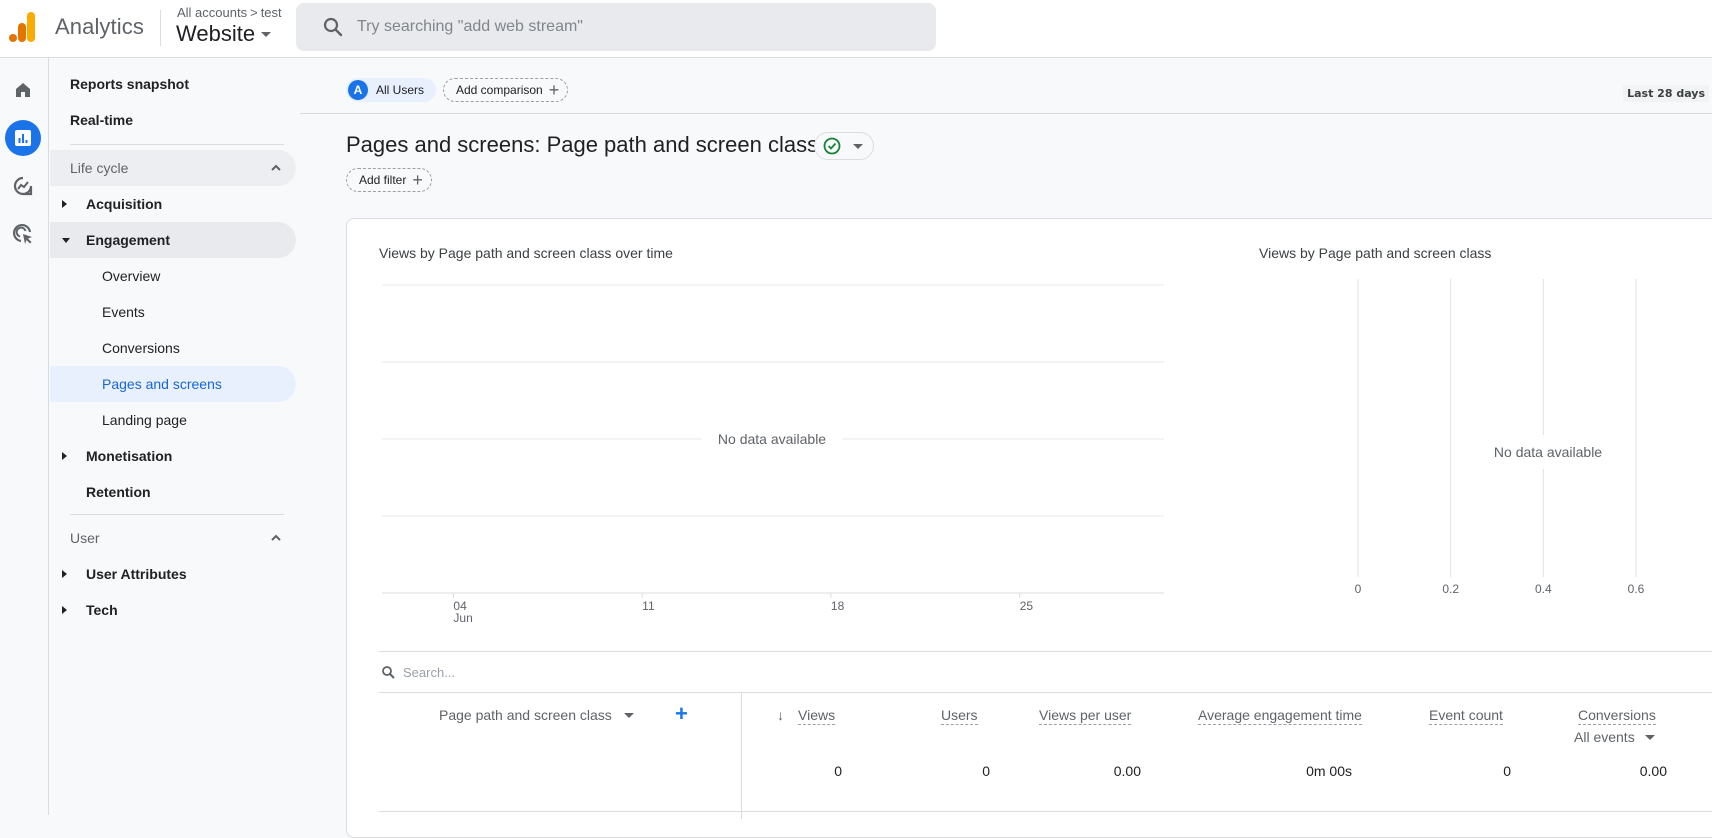 The height and width of the screenshot is (838, 1712). Describe the element at coordinates (1466, 716) in the screenshot. I see `column-header-event-count: Event count` at that location.